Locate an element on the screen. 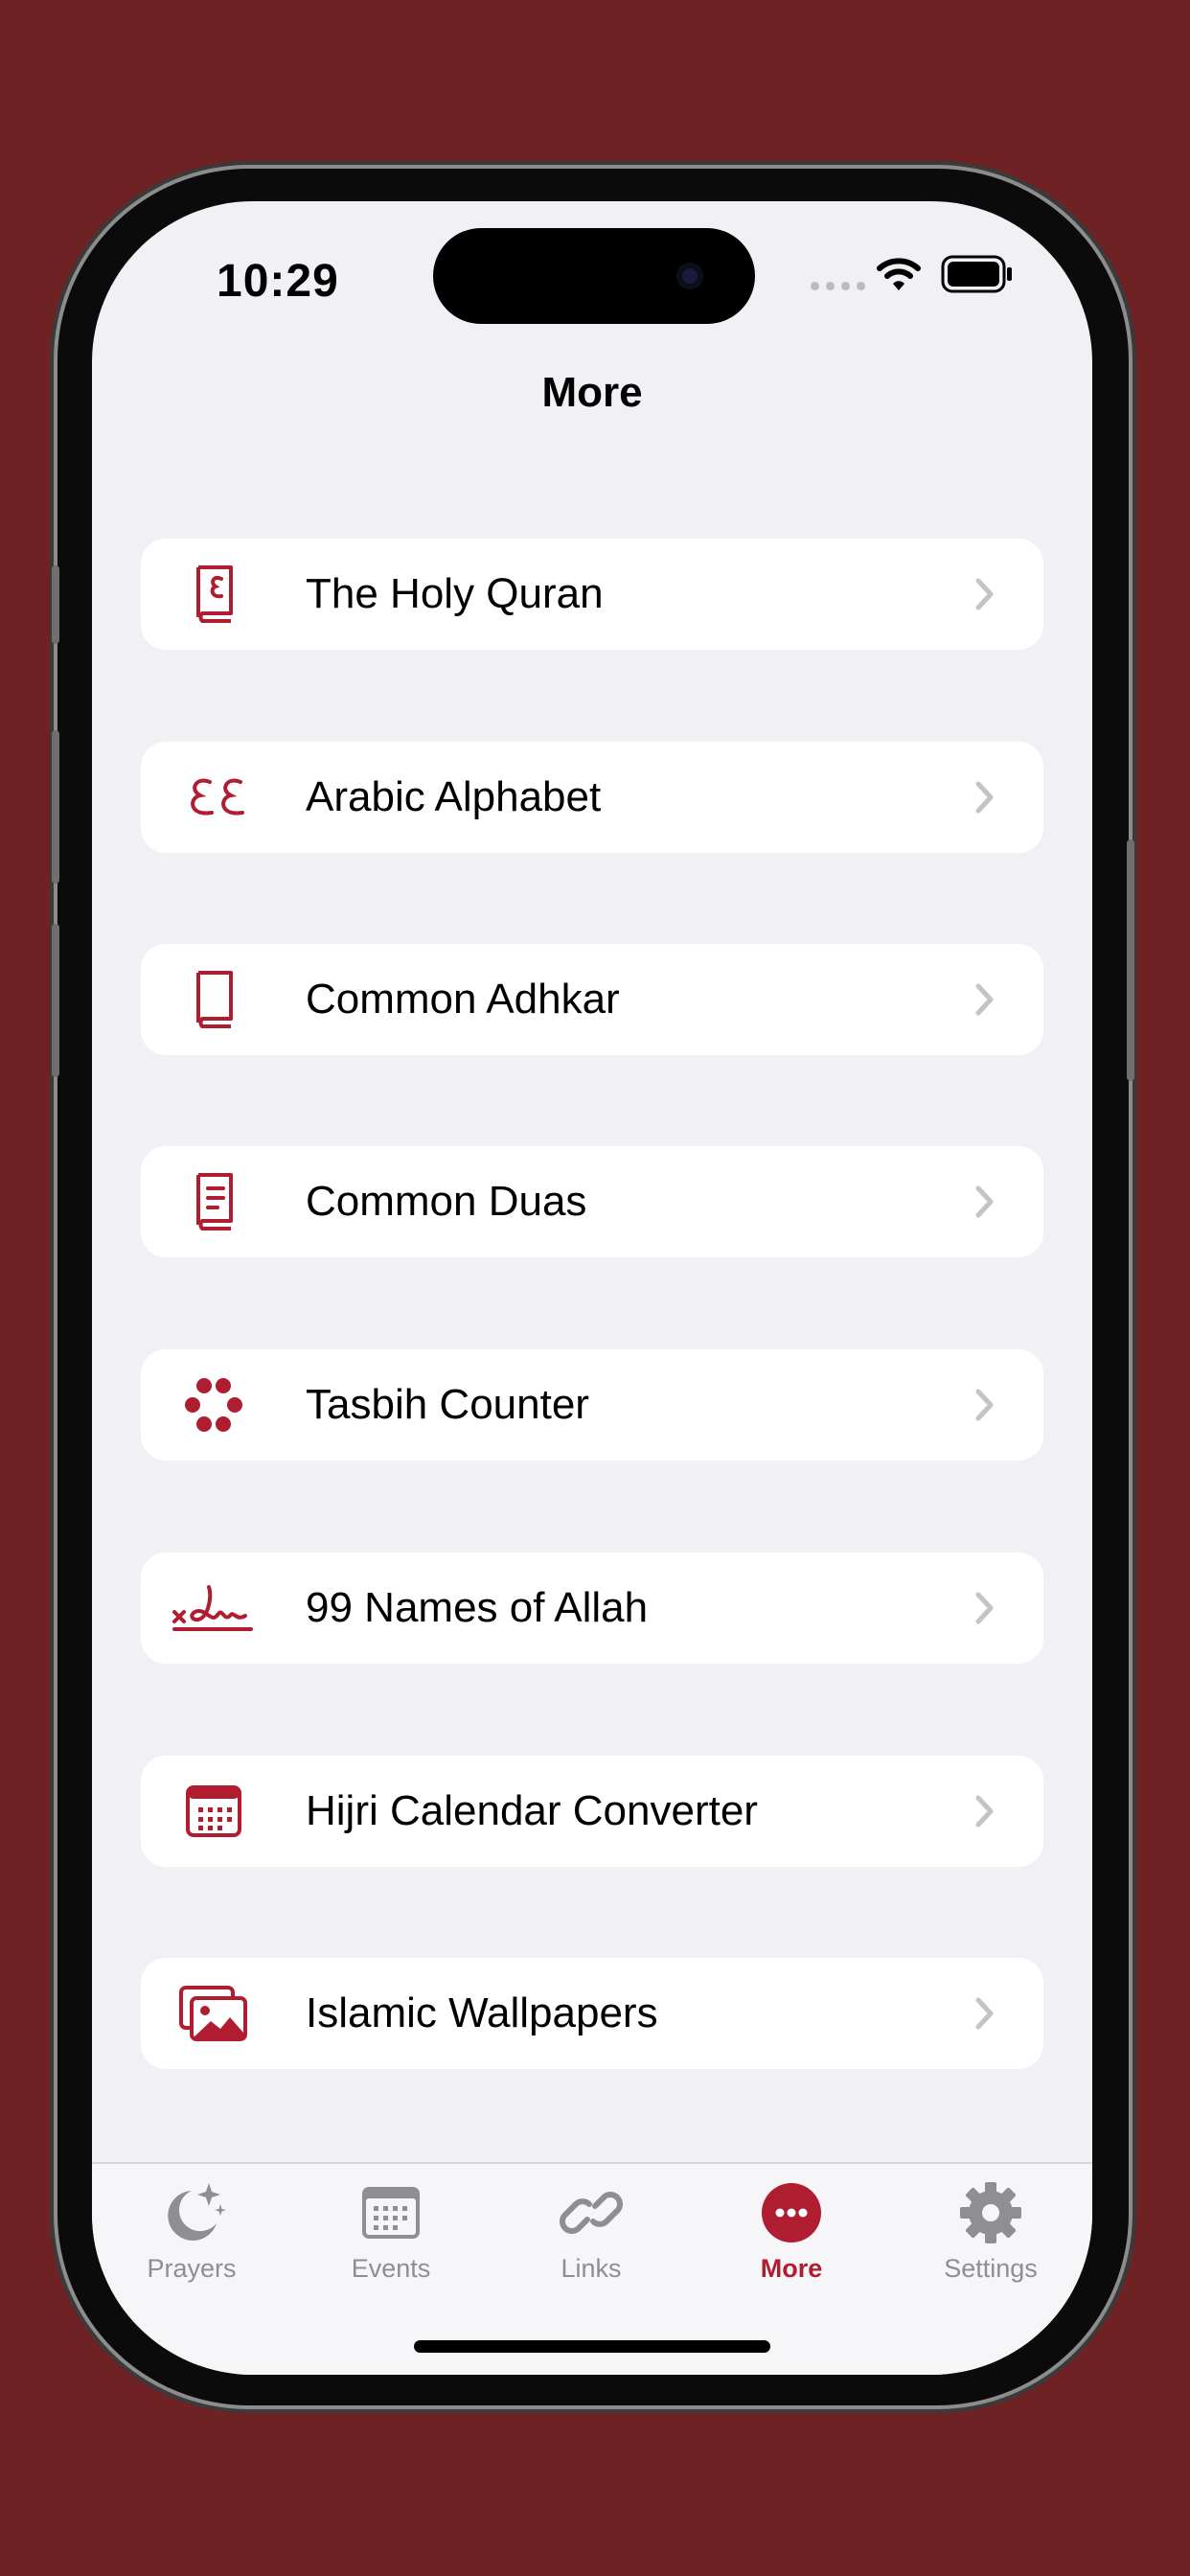 This screenshot has width=1190, height=2576. link-icon is located at coordinates (591, 2213).